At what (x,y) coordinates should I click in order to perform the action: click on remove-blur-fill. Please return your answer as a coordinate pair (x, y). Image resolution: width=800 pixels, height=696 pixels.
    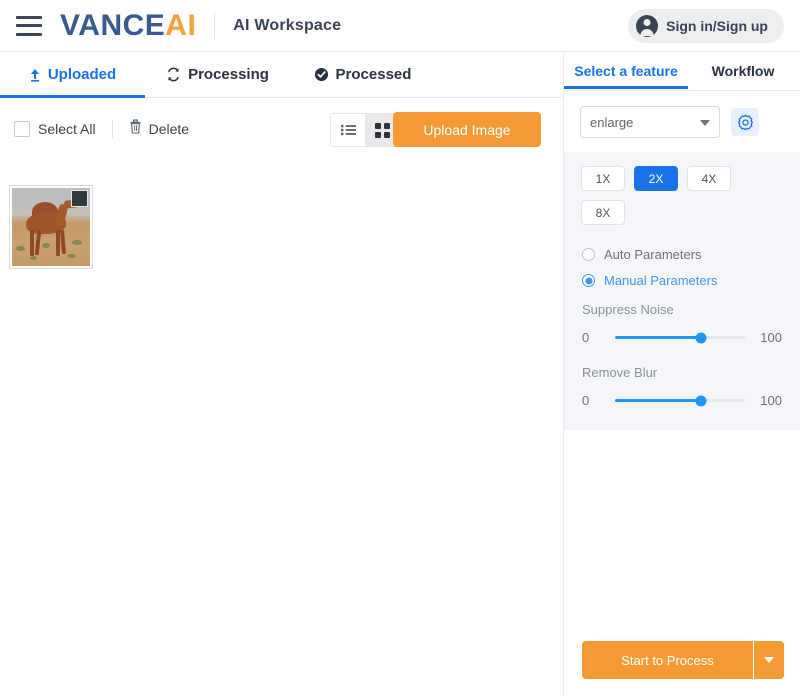
    Looking at the image, I should click on (658, 400).